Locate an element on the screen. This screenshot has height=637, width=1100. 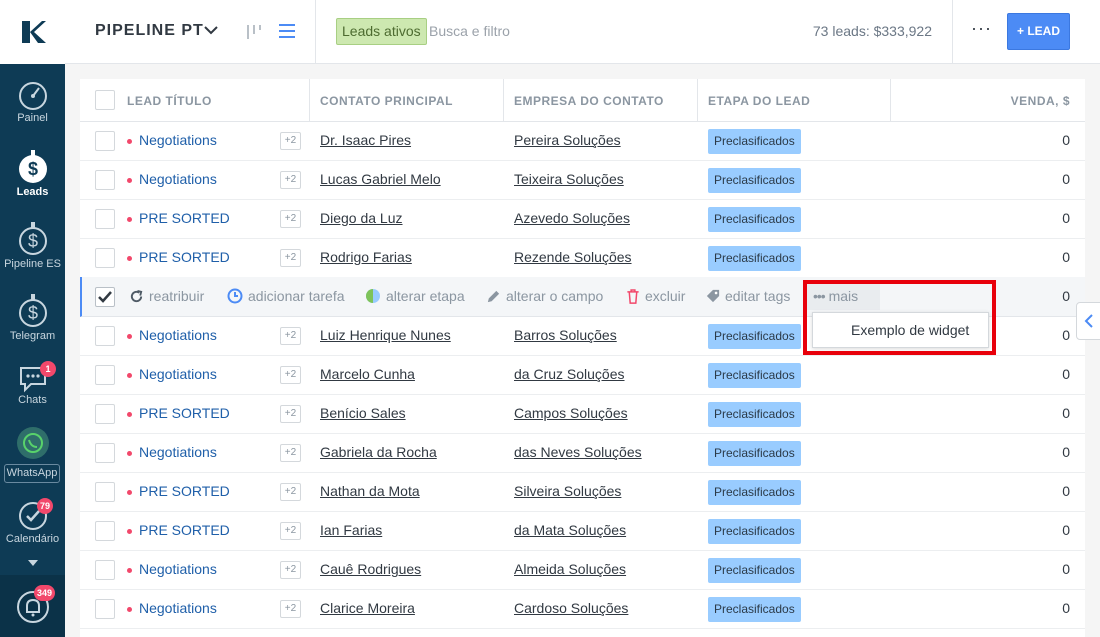
edit-tags-action: editar tags is located at coordinates (748, 296).